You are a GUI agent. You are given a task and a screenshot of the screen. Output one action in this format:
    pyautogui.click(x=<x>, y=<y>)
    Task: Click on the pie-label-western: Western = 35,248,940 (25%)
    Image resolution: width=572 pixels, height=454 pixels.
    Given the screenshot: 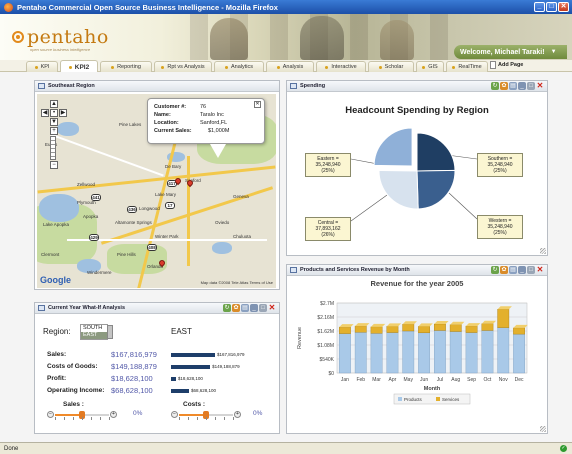 What is the action you would take?
    pyautogui.click(x=500, y=227)
    